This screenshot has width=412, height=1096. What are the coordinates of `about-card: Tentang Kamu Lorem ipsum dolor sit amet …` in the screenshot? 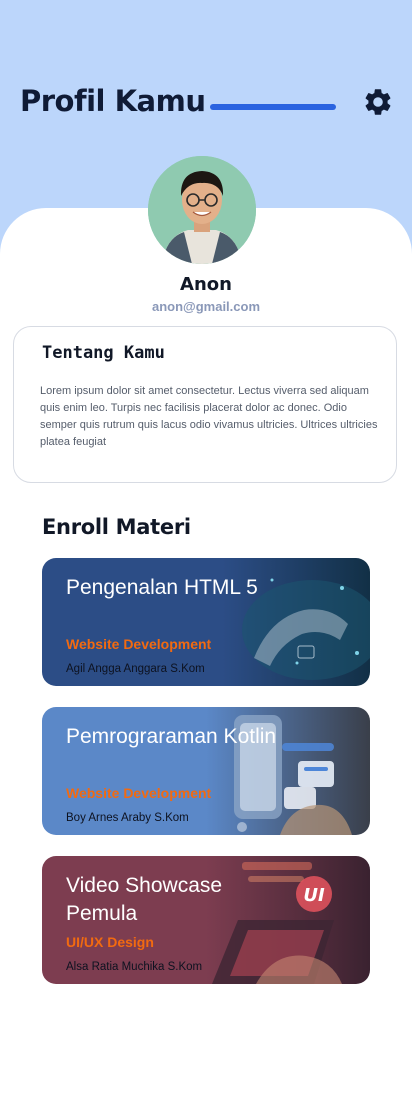 It's located at (205, 404).